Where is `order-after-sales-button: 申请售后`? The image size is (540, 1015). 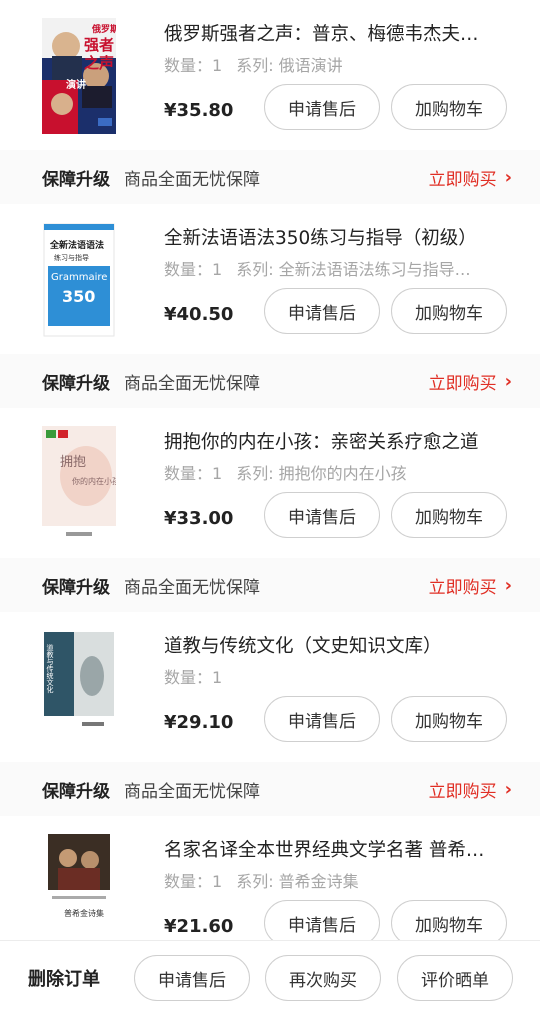
order-after-sales-button: 申请售后 is located at coordinates (192, 978).